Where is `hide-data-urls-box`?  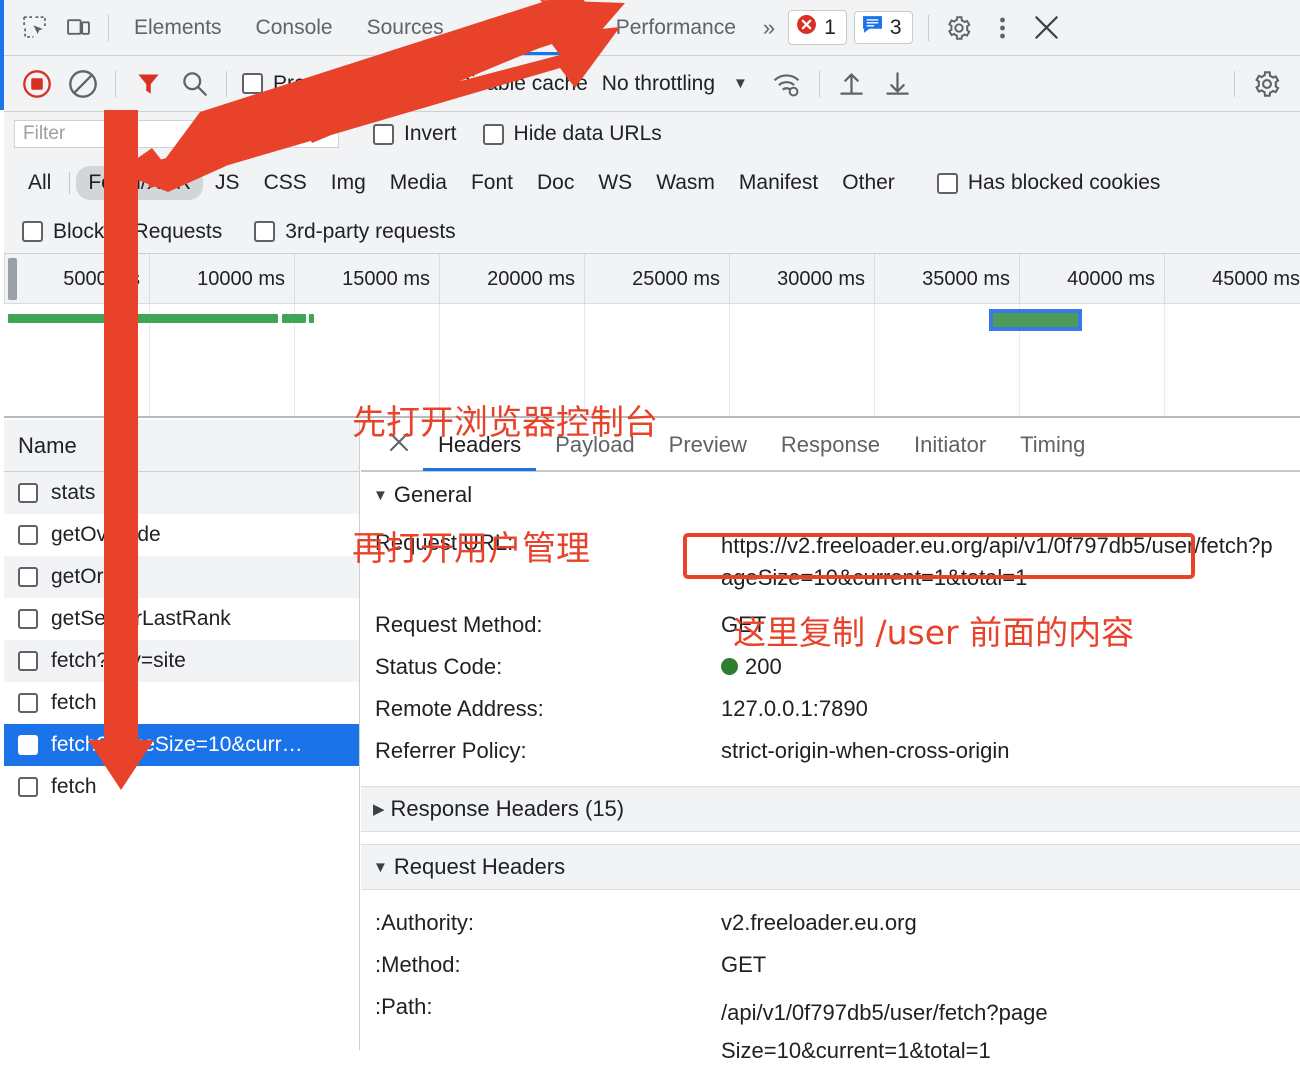 hide-data-urls-box is located at coordinates (493, 134).